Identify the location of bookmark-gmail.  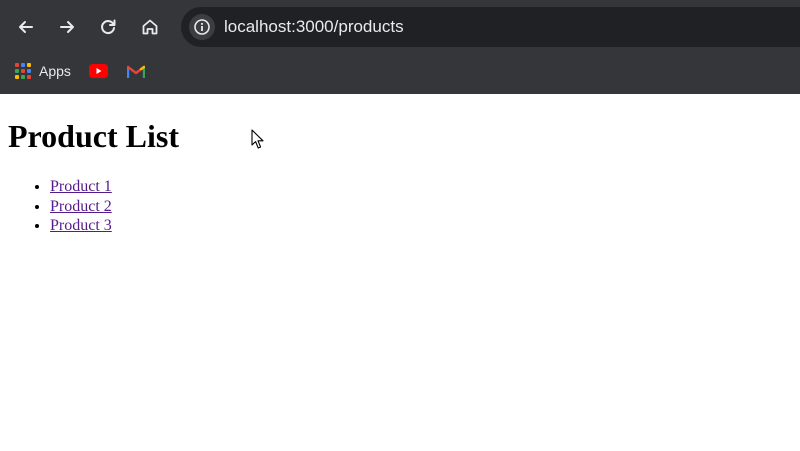
(136, 71).